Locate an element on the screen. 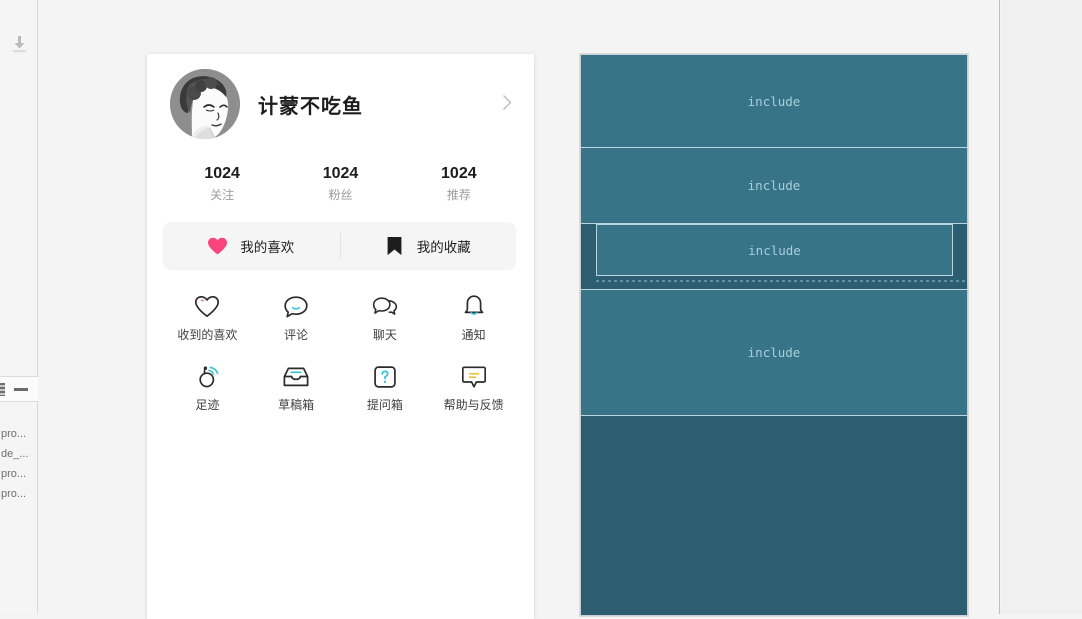  download-icon is located at coordinates (19, 43).